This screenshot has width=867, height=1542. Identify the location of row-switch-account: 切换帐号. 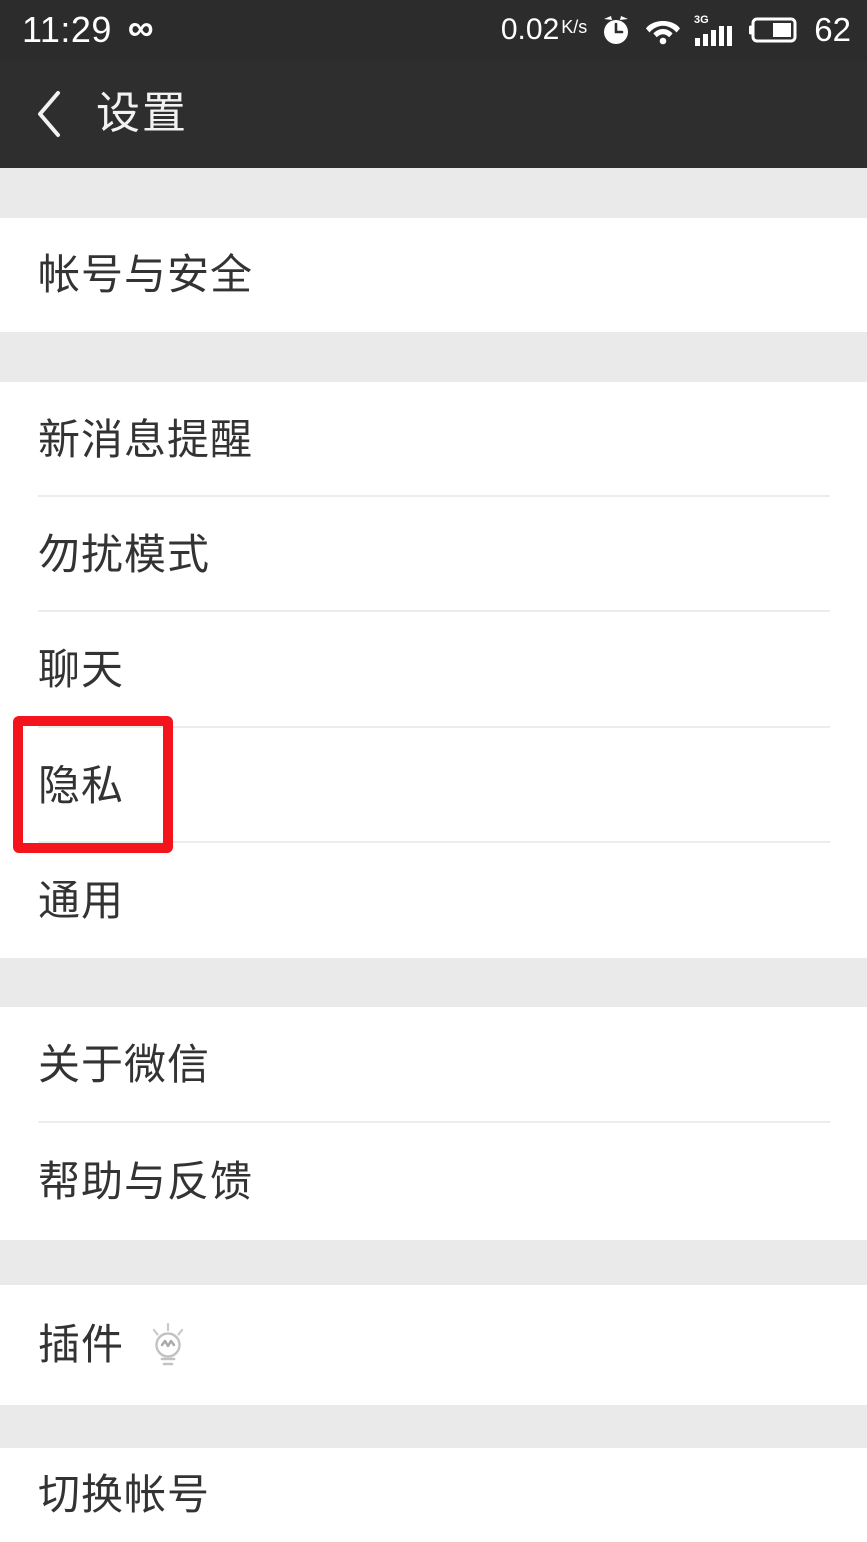
(433, 1495).